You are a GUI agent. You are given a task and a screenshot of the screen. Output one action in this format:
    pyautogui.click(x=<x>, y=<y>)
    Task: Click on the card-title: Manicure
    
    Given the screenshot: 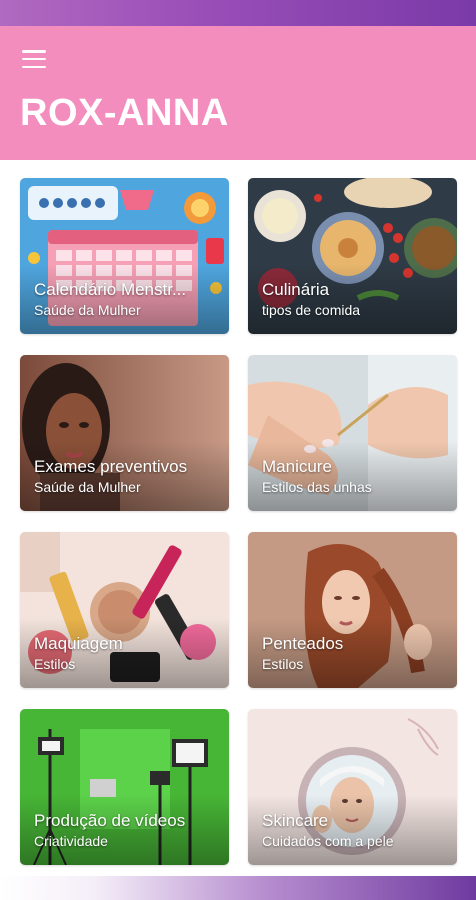 What is the action you would take?
    pyautogui.click(x=297, y=466)
    